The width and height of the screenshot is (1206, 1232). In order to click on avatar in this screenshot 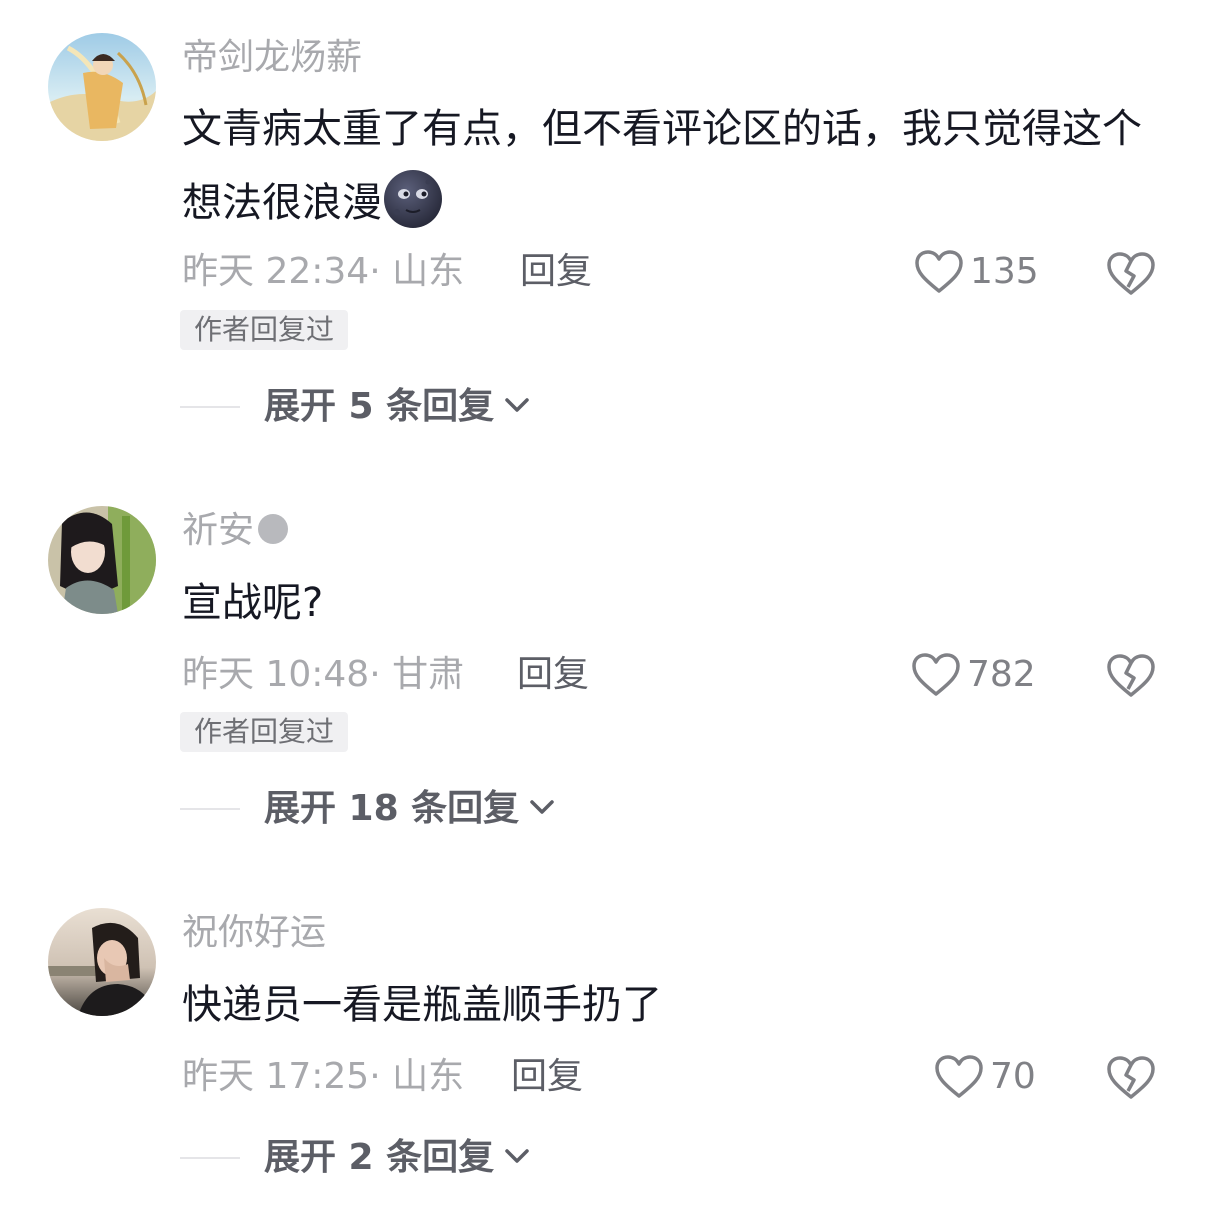, I will do `click(102, 962)`.